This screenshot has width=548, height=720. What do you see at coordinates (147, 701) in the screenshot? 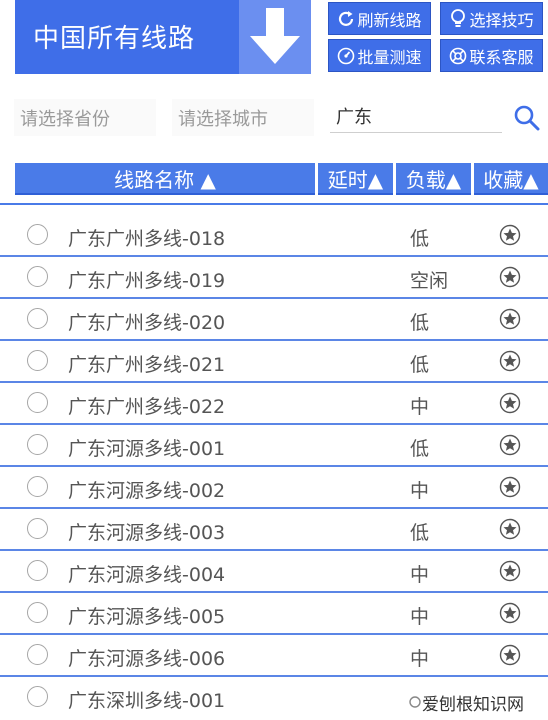
I see `line-name: 广东深圳多线-001` at bounding box center [147, 701].